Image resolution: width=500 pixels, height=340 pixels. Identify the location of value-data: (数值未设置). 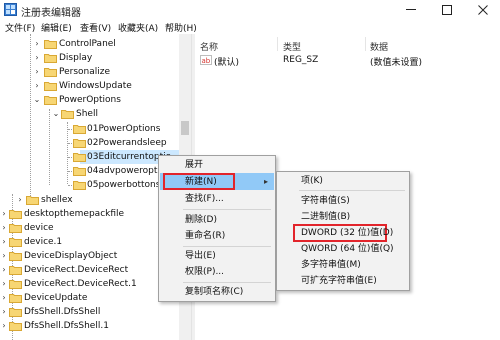
(396, 63).